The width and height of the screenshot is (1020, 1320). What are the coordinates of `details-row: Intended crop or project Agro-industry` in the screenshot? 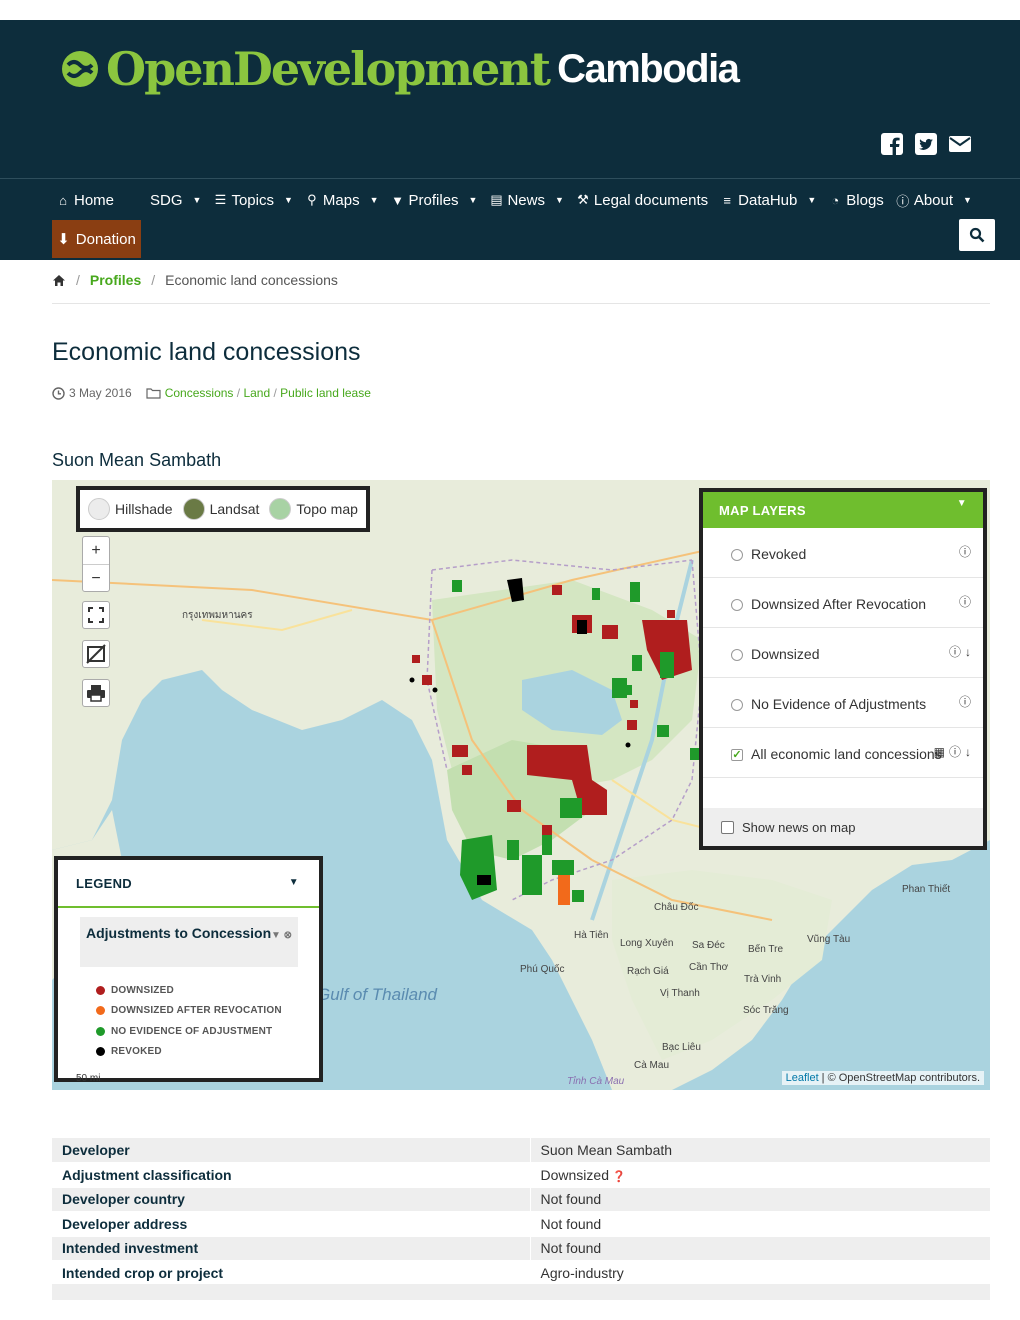 It's located at (521, 1273).